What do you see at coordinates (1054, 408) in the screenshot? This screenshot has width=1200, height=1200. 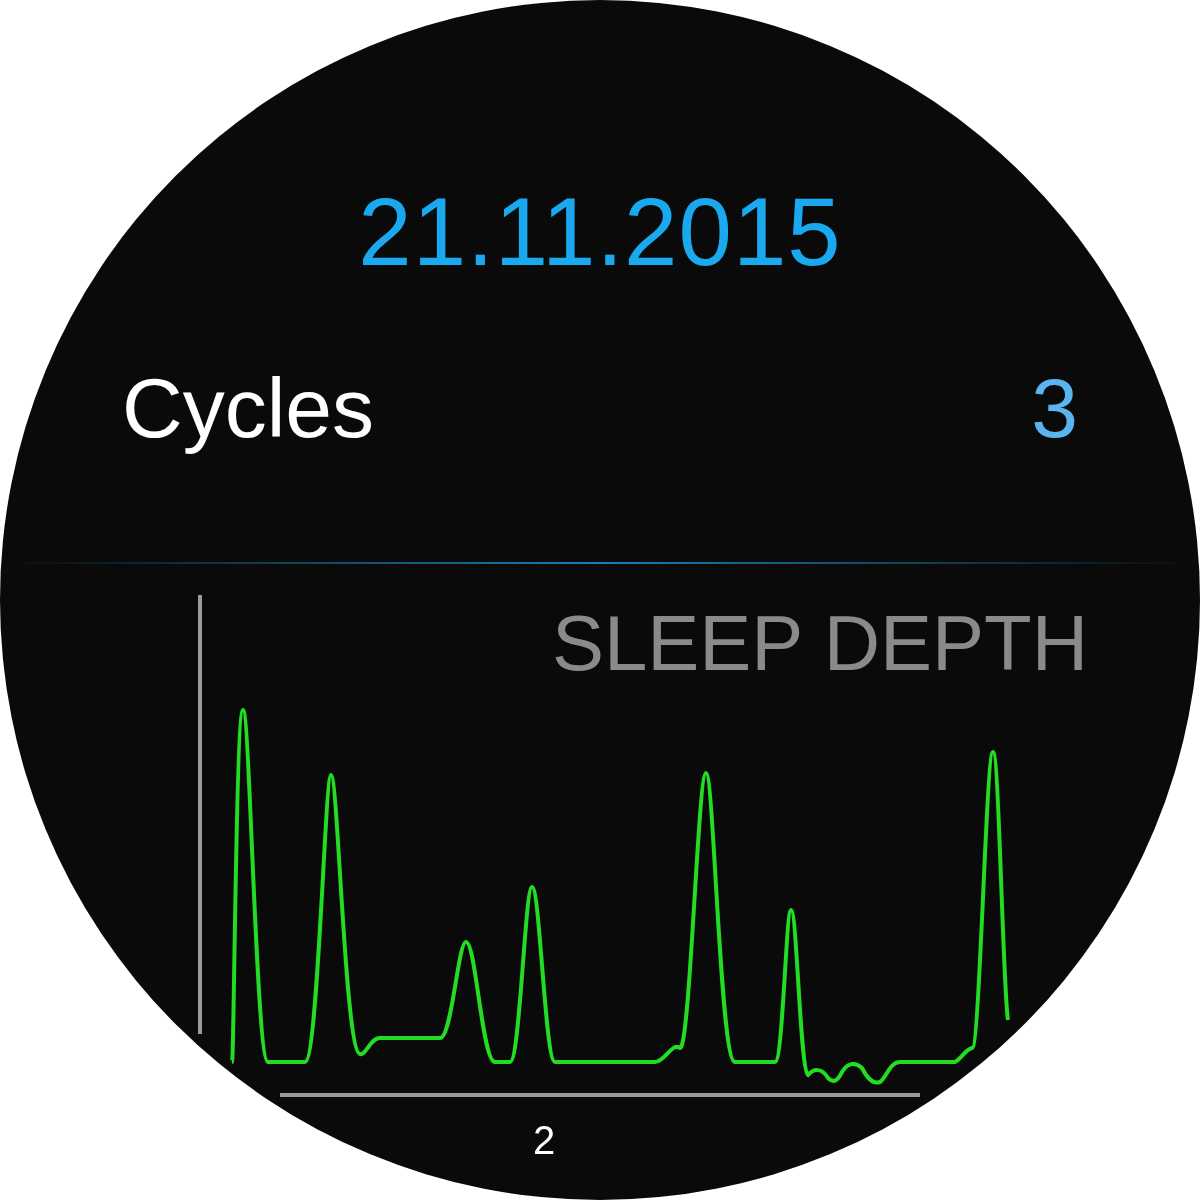 I see `stat-value: 3` at bounding box center [1054, 408].